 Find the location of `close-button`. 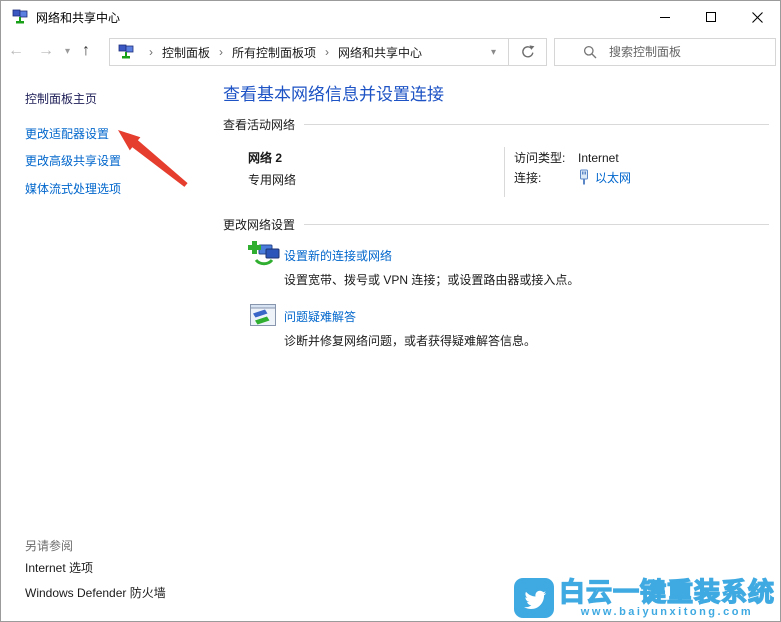

close-button is located at coordinates (757, 17).